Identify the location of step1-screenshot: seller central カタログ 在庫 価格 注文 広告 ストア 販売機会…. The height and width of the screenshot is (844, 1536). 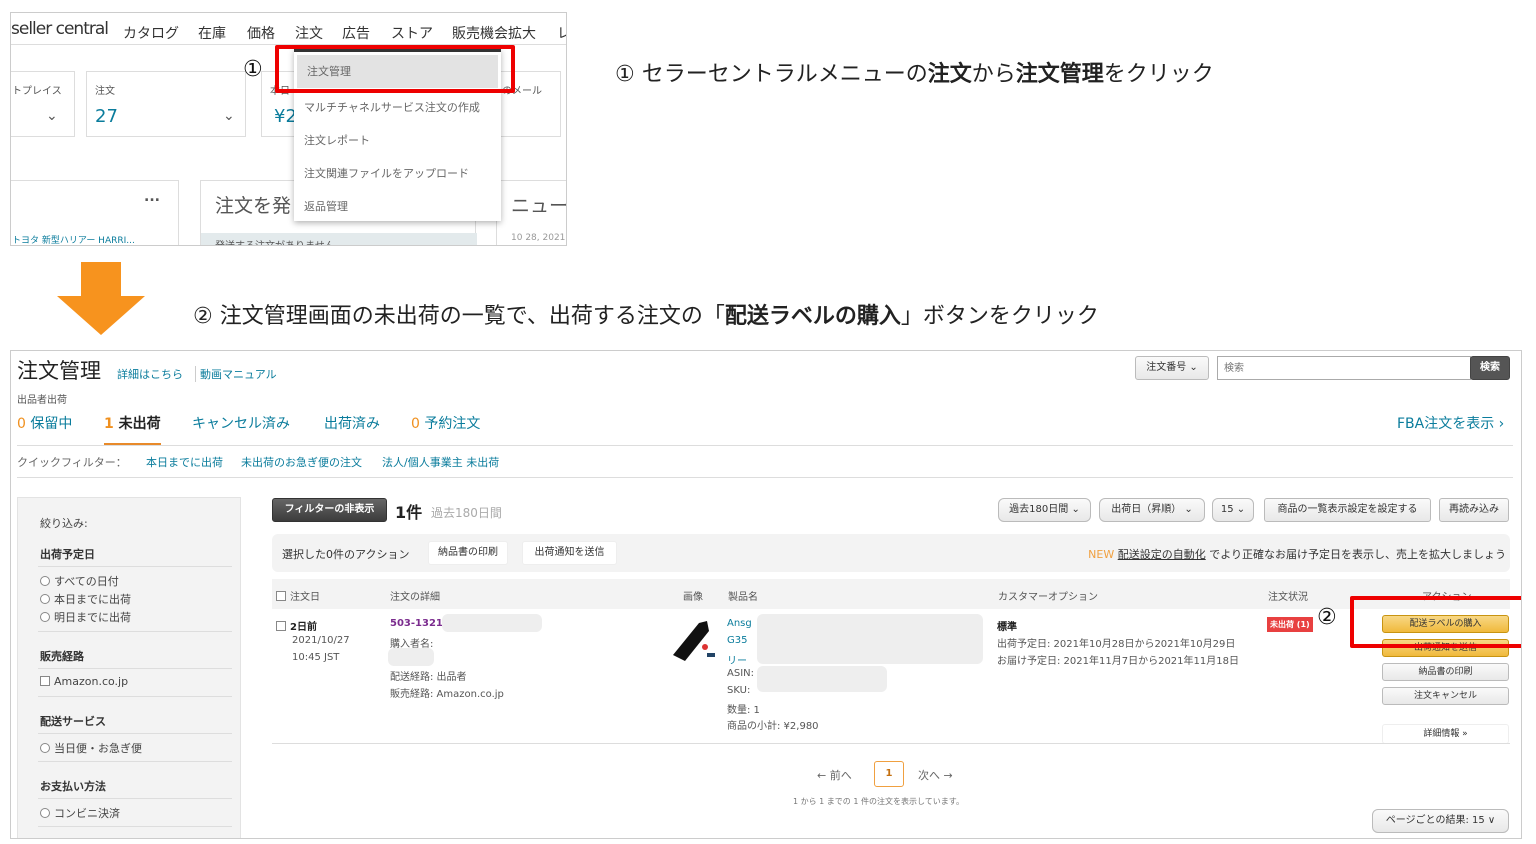
(288, 129).